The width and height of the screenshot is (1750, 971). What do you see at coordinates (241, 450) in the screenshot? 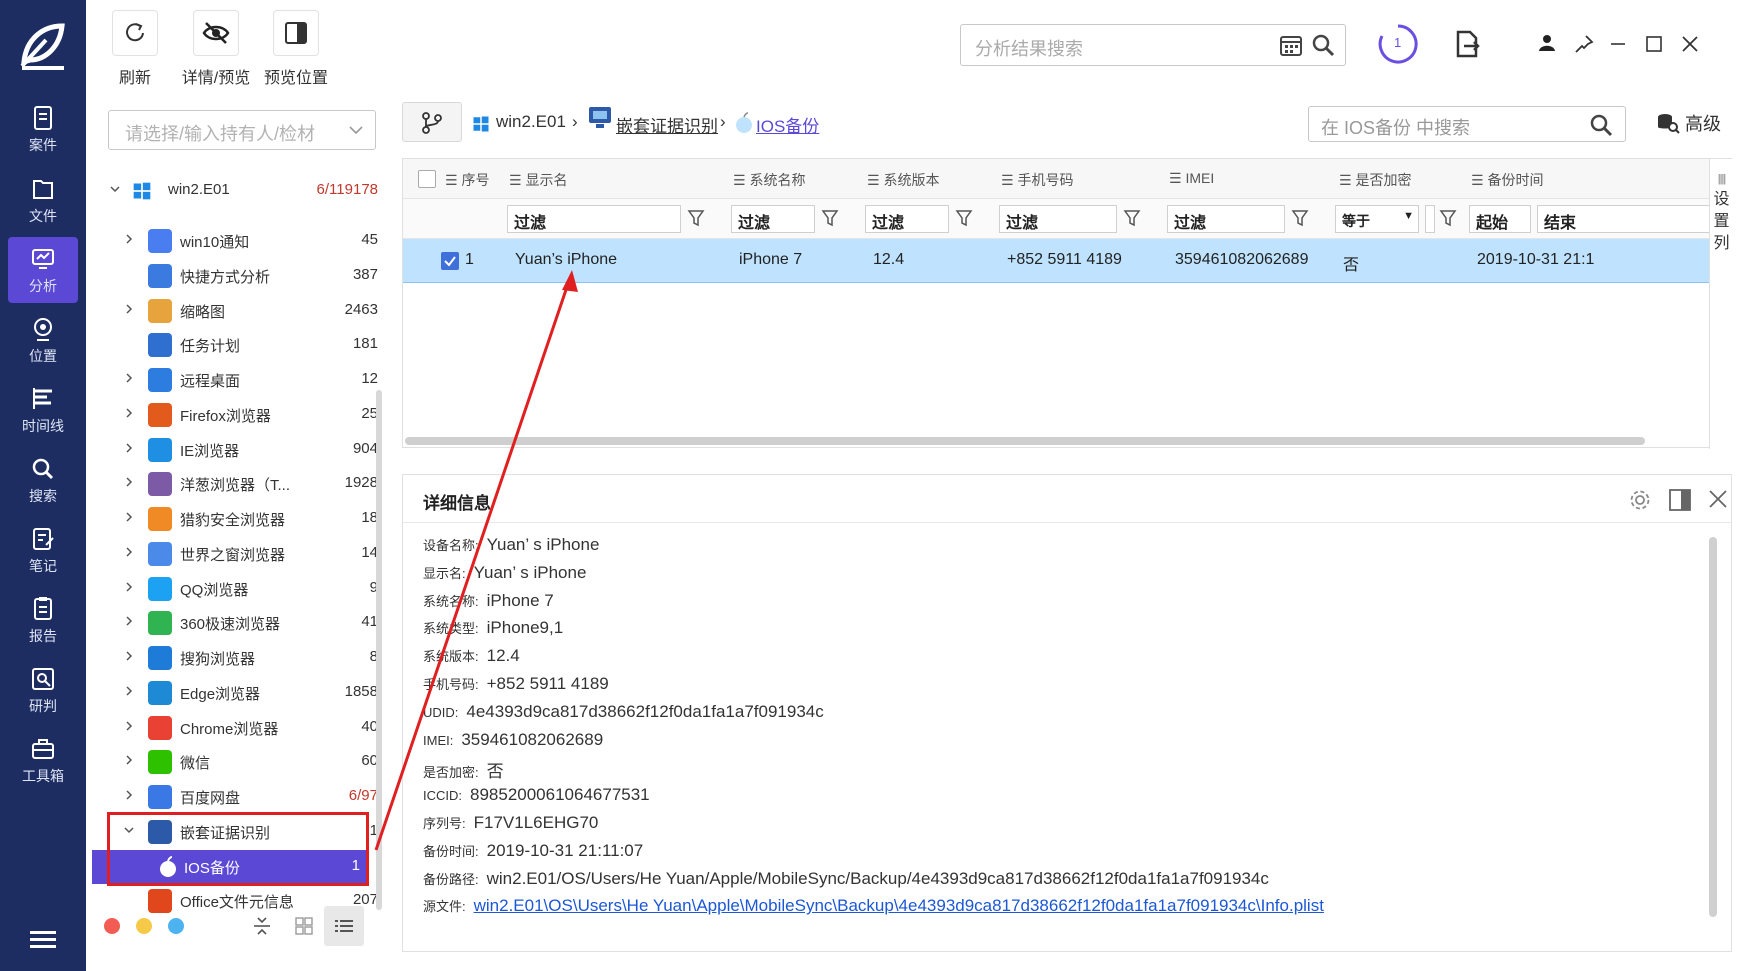
I see `sidebar-item: IE浏览器 904` at bounding box center [241, 450].